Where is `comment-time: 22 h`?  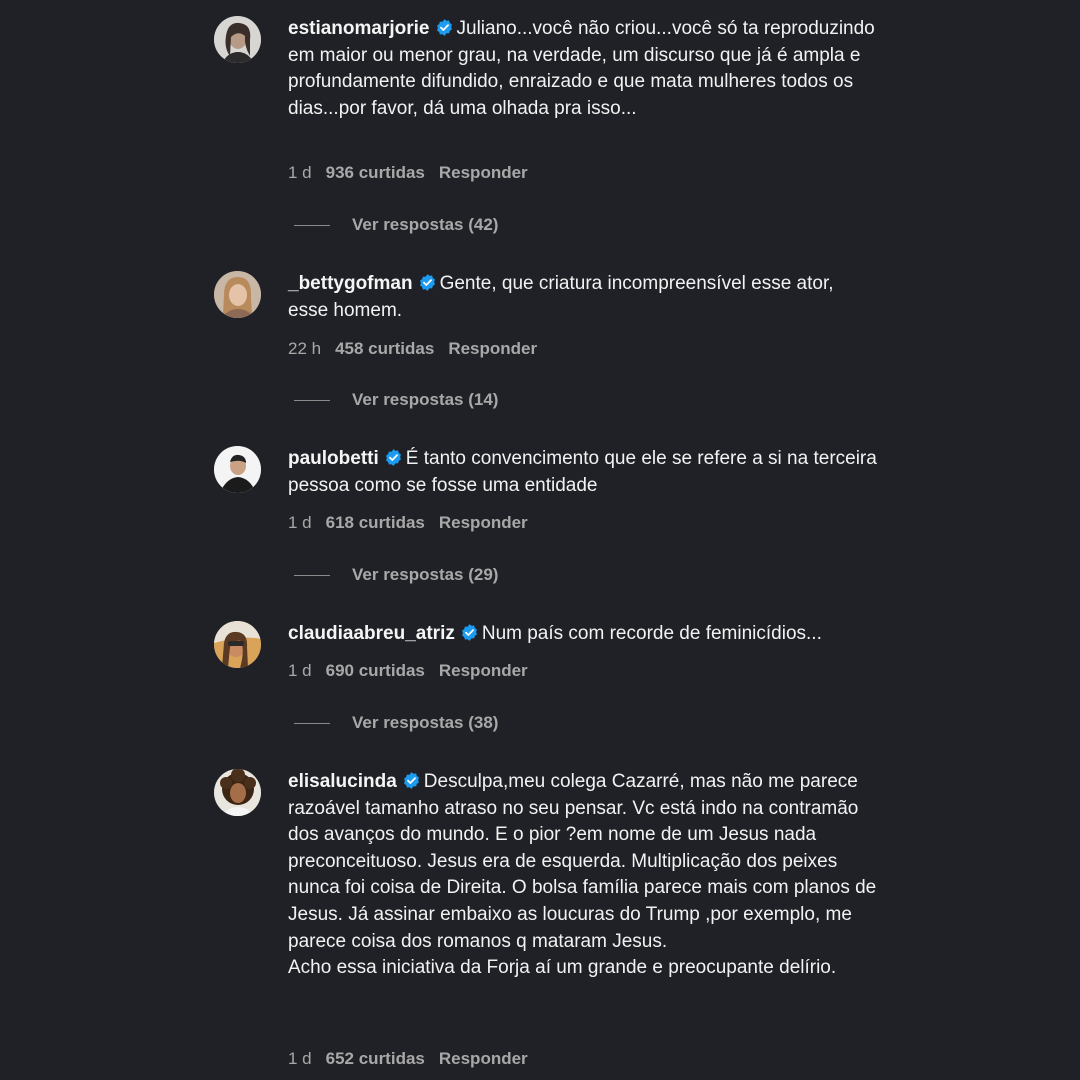
comment-time: 22 h is located at coordinates (305, 348).